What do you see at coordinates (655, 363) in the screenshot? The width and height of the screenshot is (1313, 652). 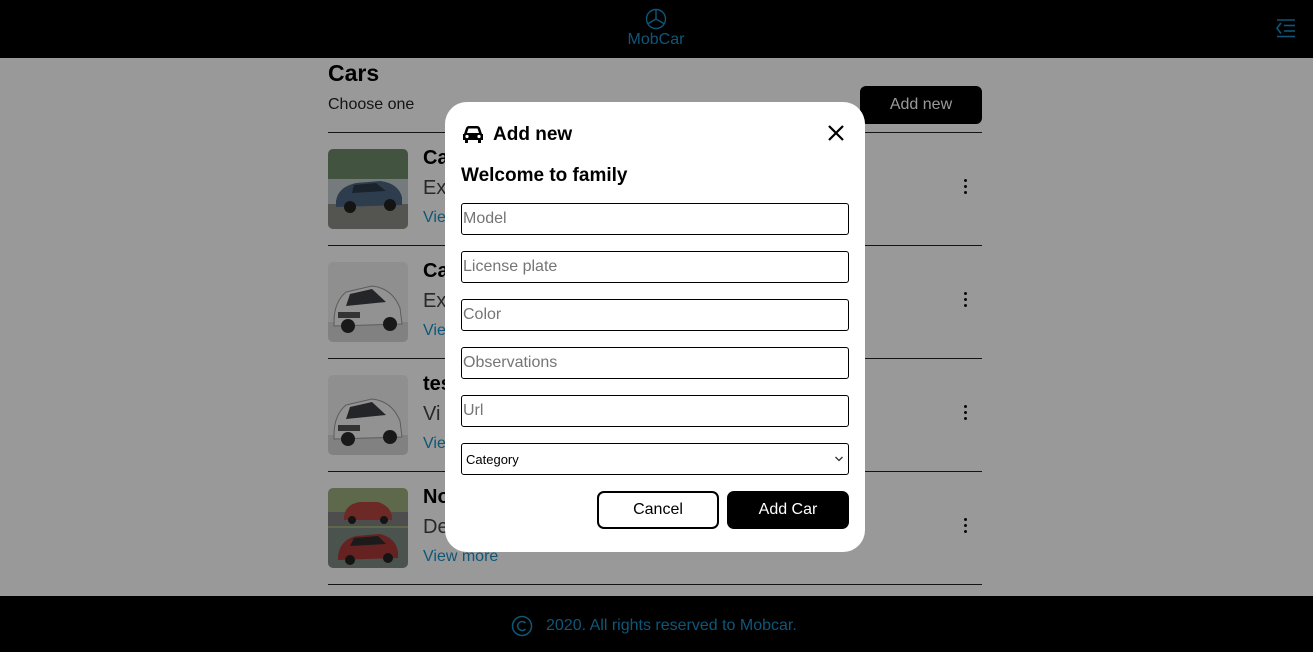 I see `observations-field` at bounding box center [655, 363].